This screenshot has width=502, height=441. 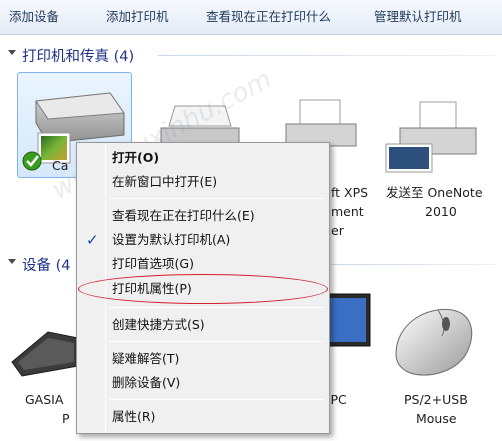 What do you see at coordinates (78, 57) in the screenshot?
I see `printers-group-title: 打印机和传真 (4)` at bounding box center [78, 57].